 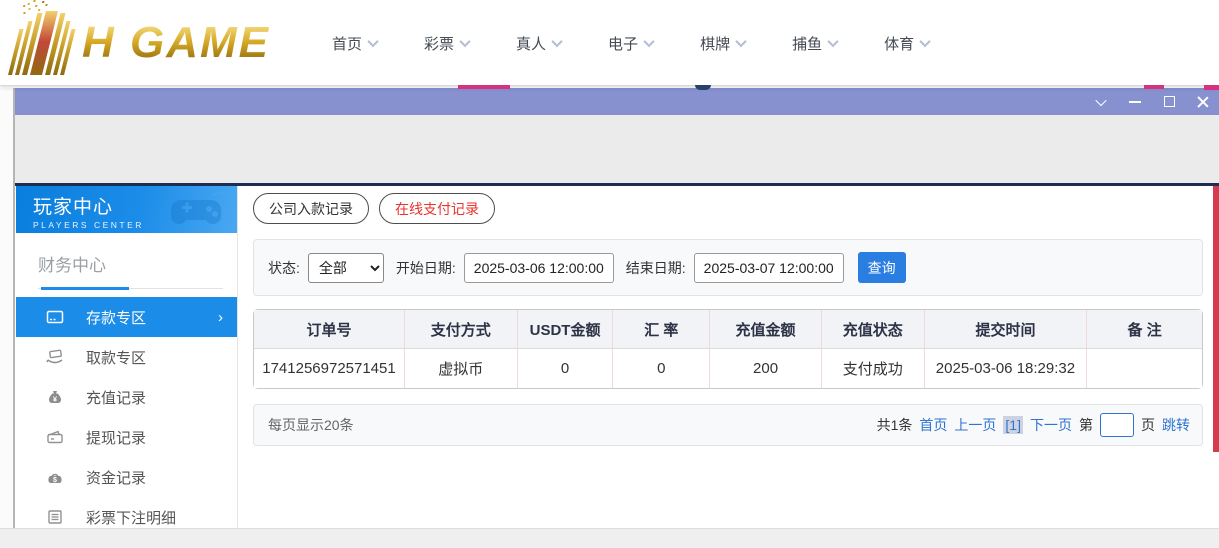 I want to click on minimize-icon, so click(x=1135, y=101).